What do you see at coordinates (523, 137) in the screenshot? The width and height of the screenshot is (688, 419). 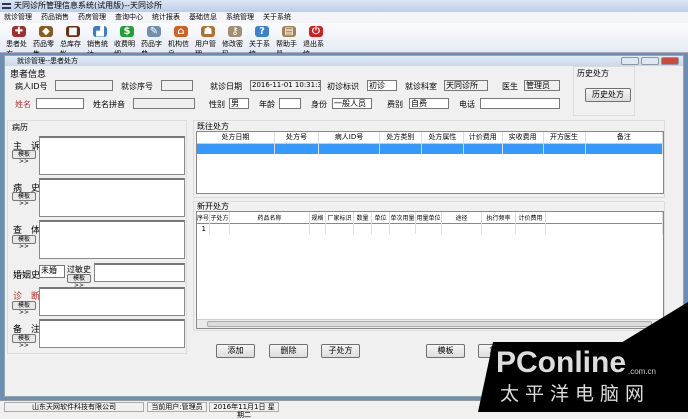 I see `column-header: 实收费用` at bounding box center [523, 137].